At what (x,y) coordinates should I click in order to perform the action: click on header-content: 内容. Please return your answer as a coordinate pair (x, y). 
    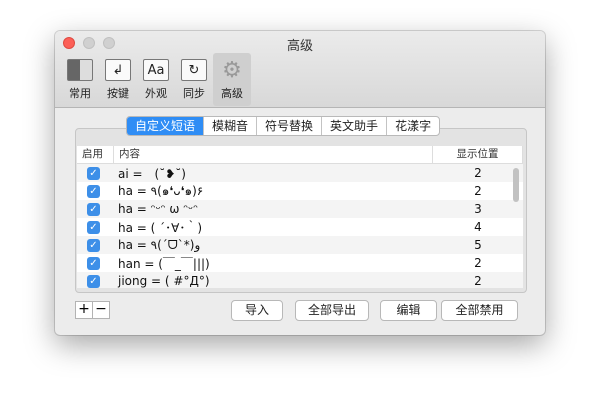
    Looking at the image, I should click on (273, 154).